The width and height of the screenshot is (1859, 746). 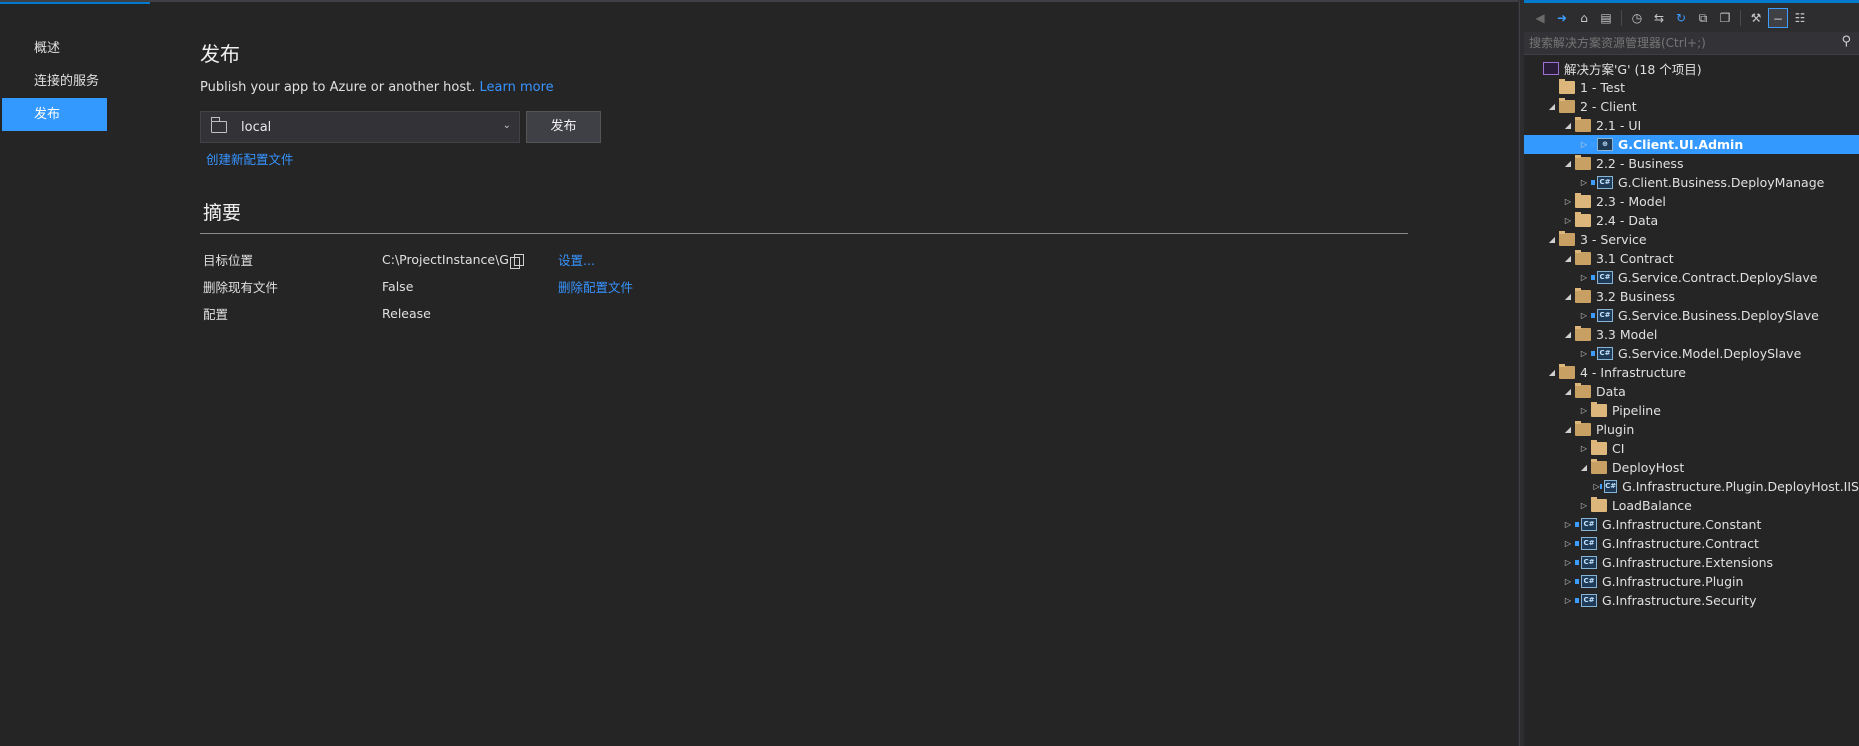 I want to click on tree-node-label: 2.3 - Model, so click(x=1631, y=201).